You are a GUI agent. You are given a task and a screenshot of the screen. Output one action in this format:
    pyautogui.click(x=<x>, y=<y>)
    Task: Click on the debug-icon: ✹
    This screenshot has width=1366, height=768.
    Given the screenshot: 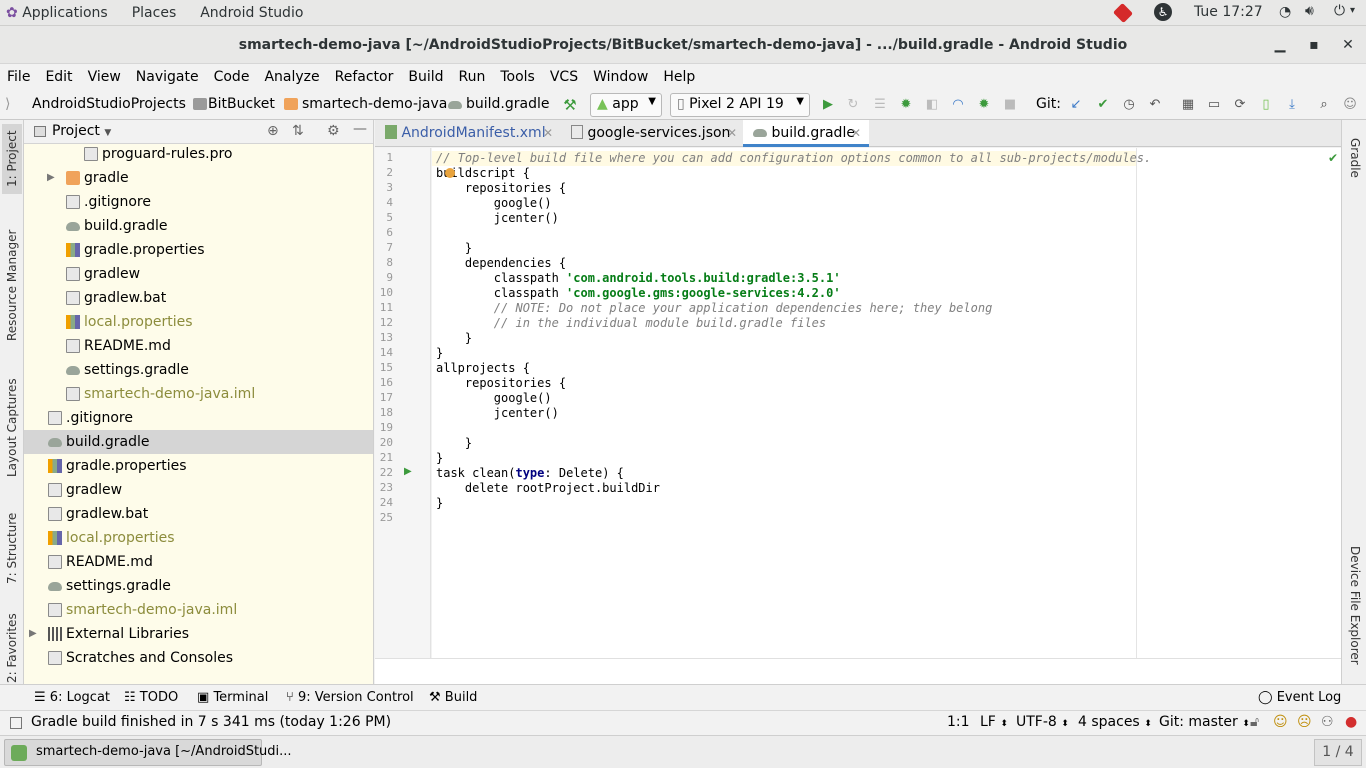 What is the action you would take?
    pyautogui.click(x=906, y=105)
    